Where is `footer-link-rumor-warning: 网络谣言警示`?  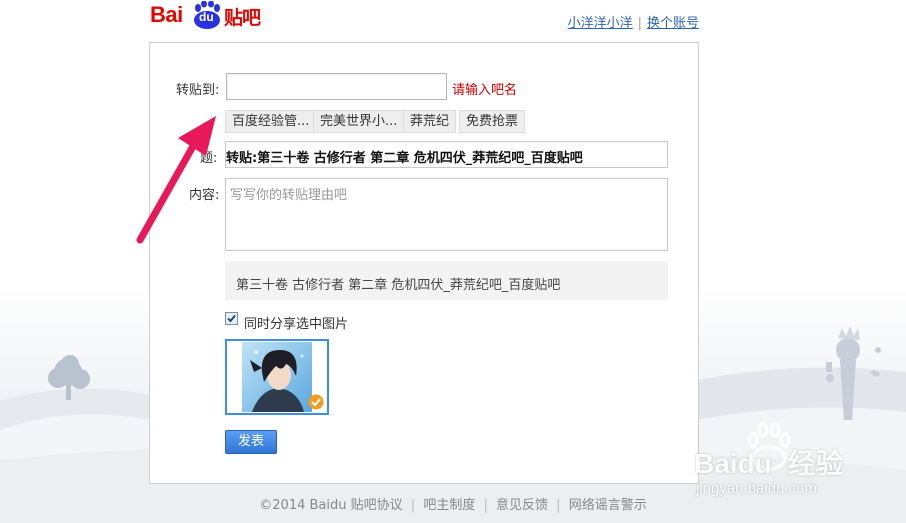
footer-link-rumor-warning: 网络谣言警示 is located at coordinates (608, 505).